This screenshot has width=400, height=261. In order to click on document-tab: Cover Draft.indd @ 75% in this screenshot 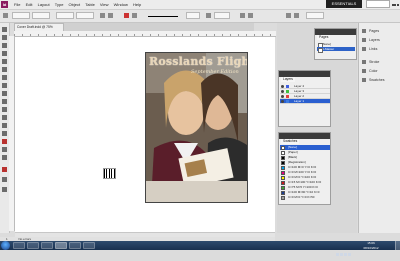, I will do `click(39, 27)`.